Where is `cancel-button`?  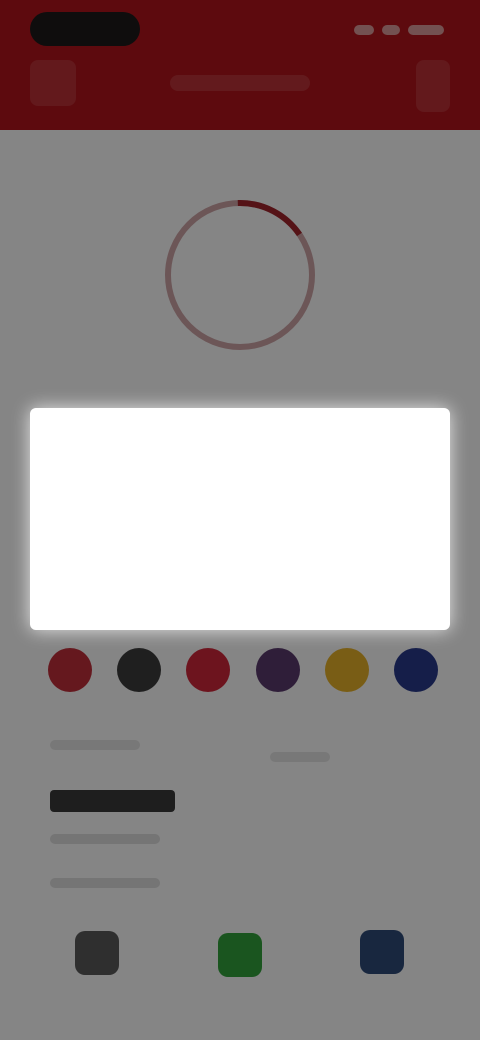 cancel-button is located at coordinates (155, 596).